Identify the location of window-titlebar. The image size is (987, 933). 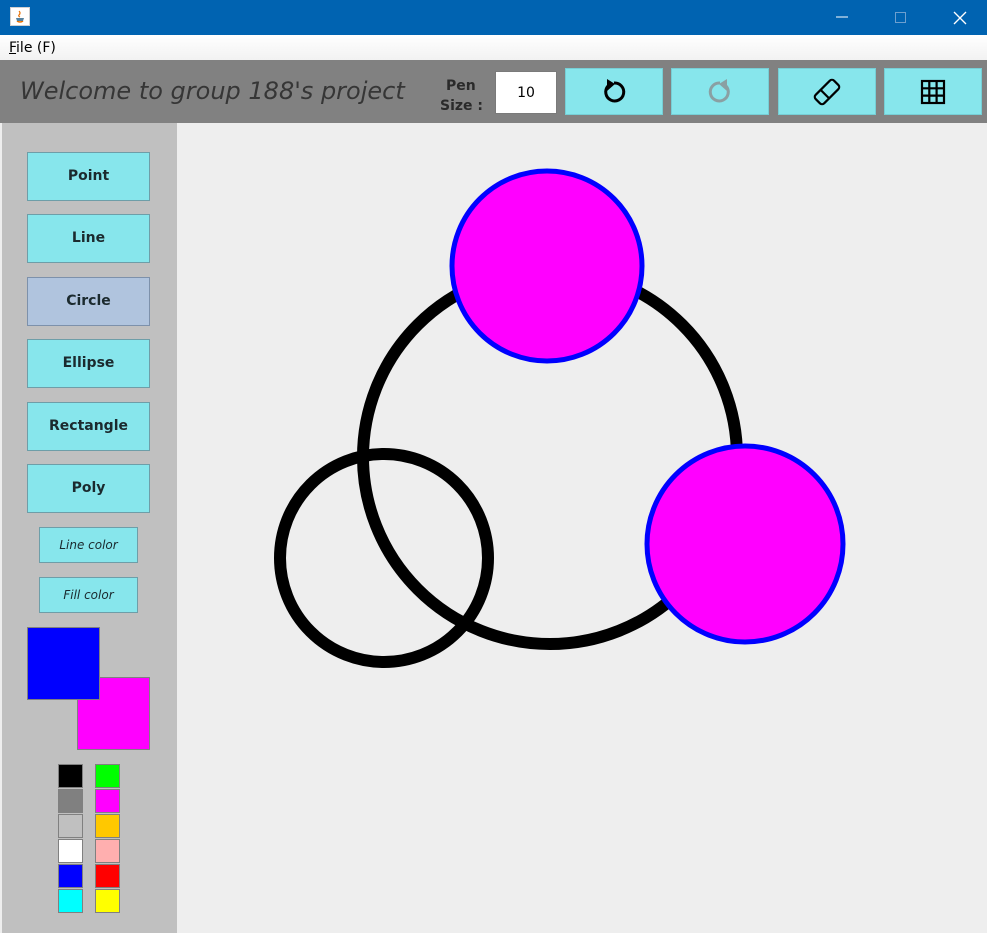
(493, 17).